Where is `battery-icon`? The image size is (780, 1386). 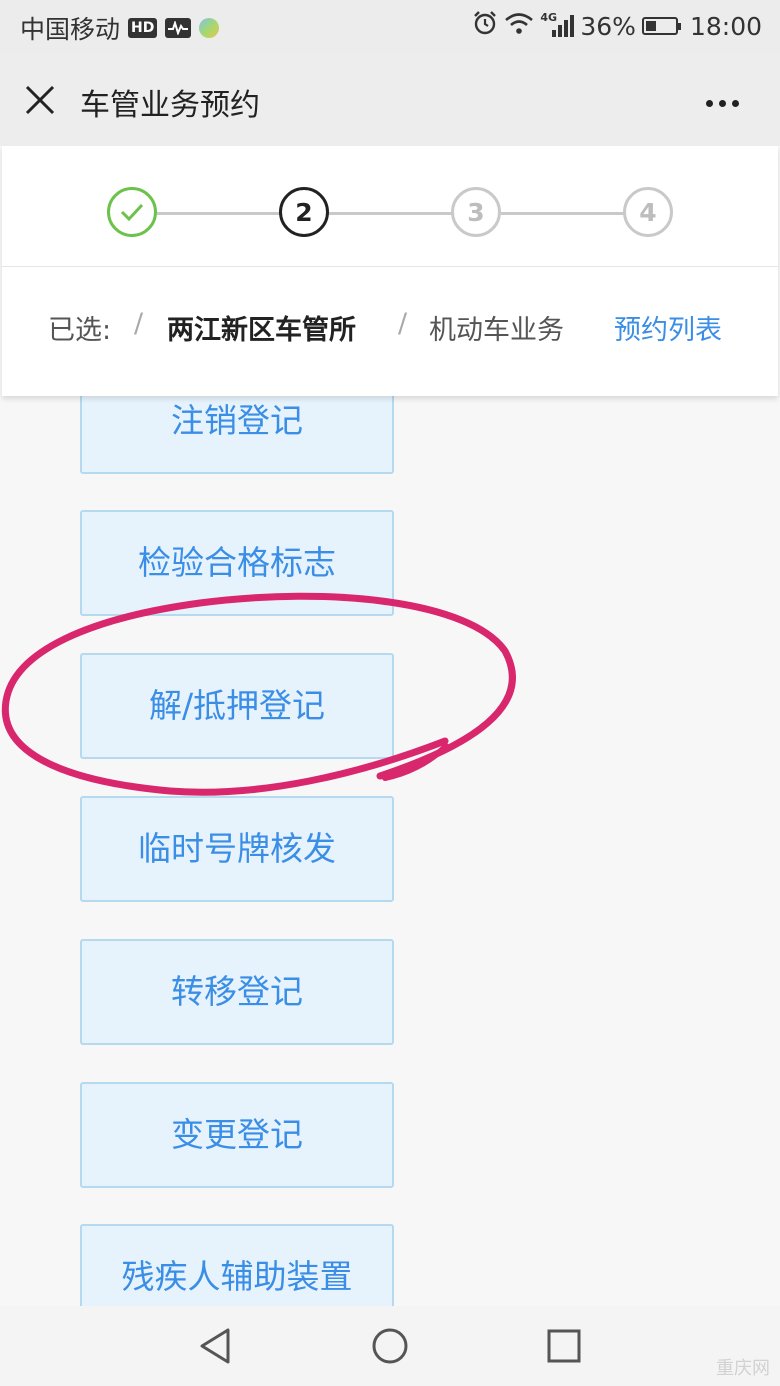 battery-icon is located at coordinates (661, 26).